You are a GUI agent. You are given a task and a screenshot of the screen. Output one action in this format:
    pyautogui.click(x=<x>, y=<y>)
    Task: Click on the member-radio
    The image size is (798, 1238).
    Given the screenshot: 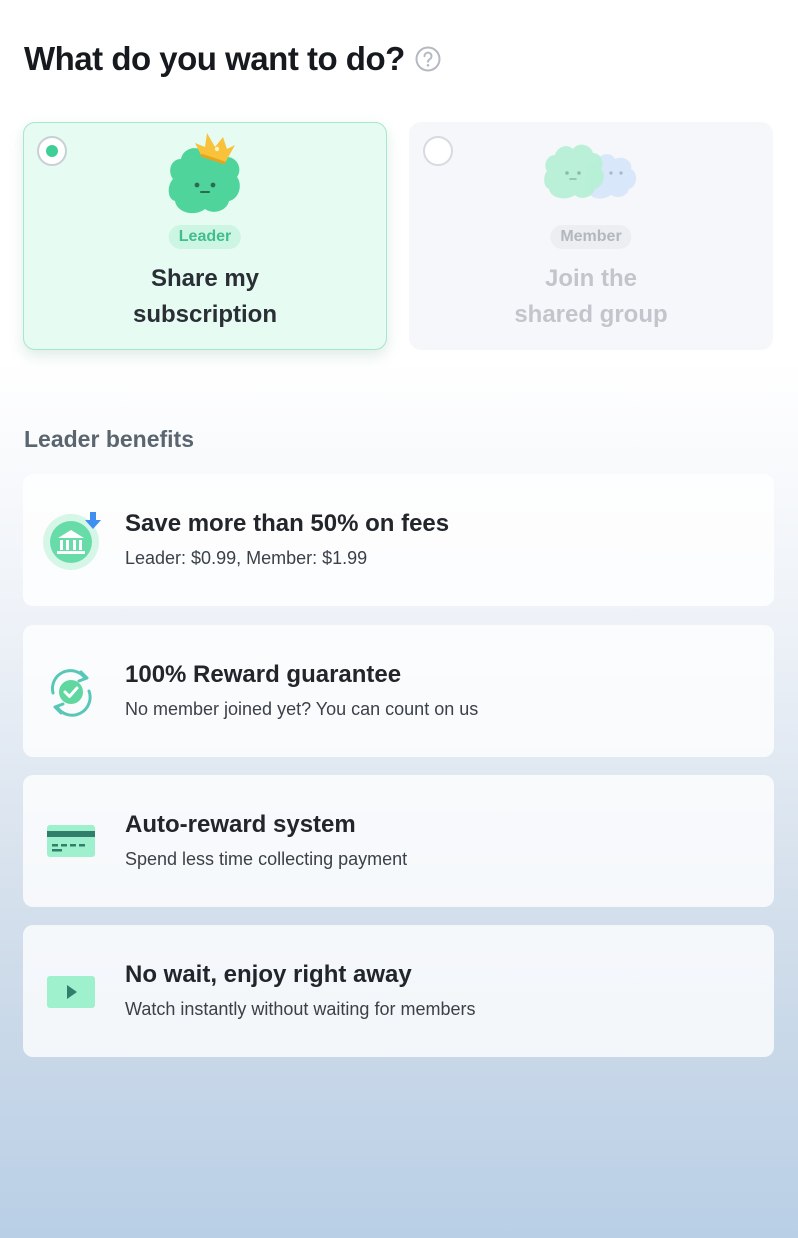 What is the action you would take?
    pyautogui.click(x=438, y=151)
    